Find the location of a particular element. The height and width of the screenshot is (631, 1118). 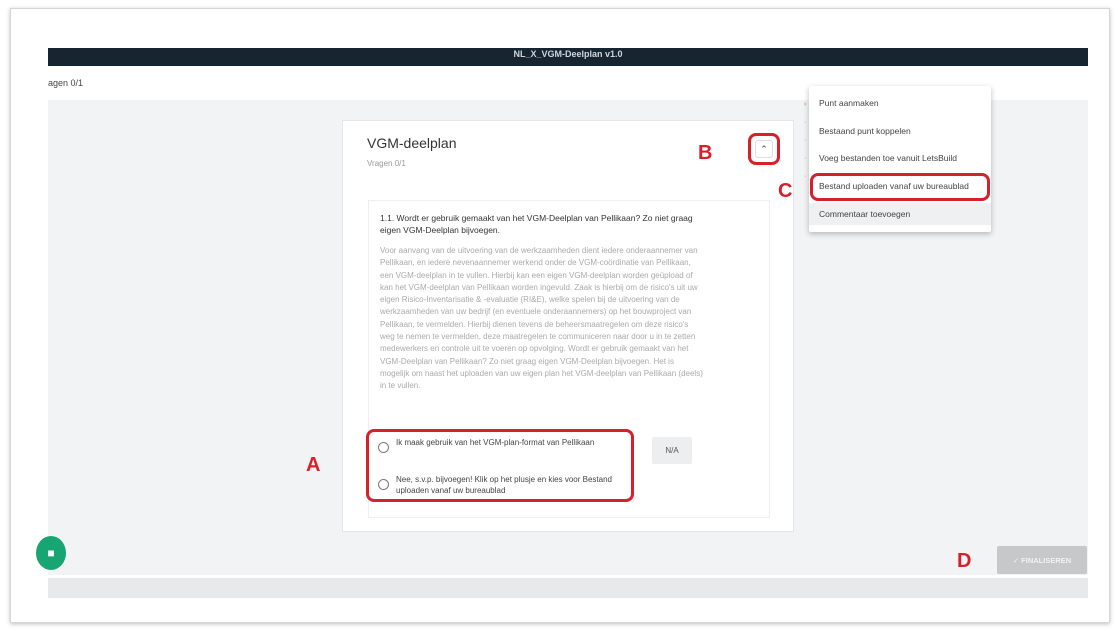

menu-item-create-point: Punt aanmaken is located at coordinates (900, 103).